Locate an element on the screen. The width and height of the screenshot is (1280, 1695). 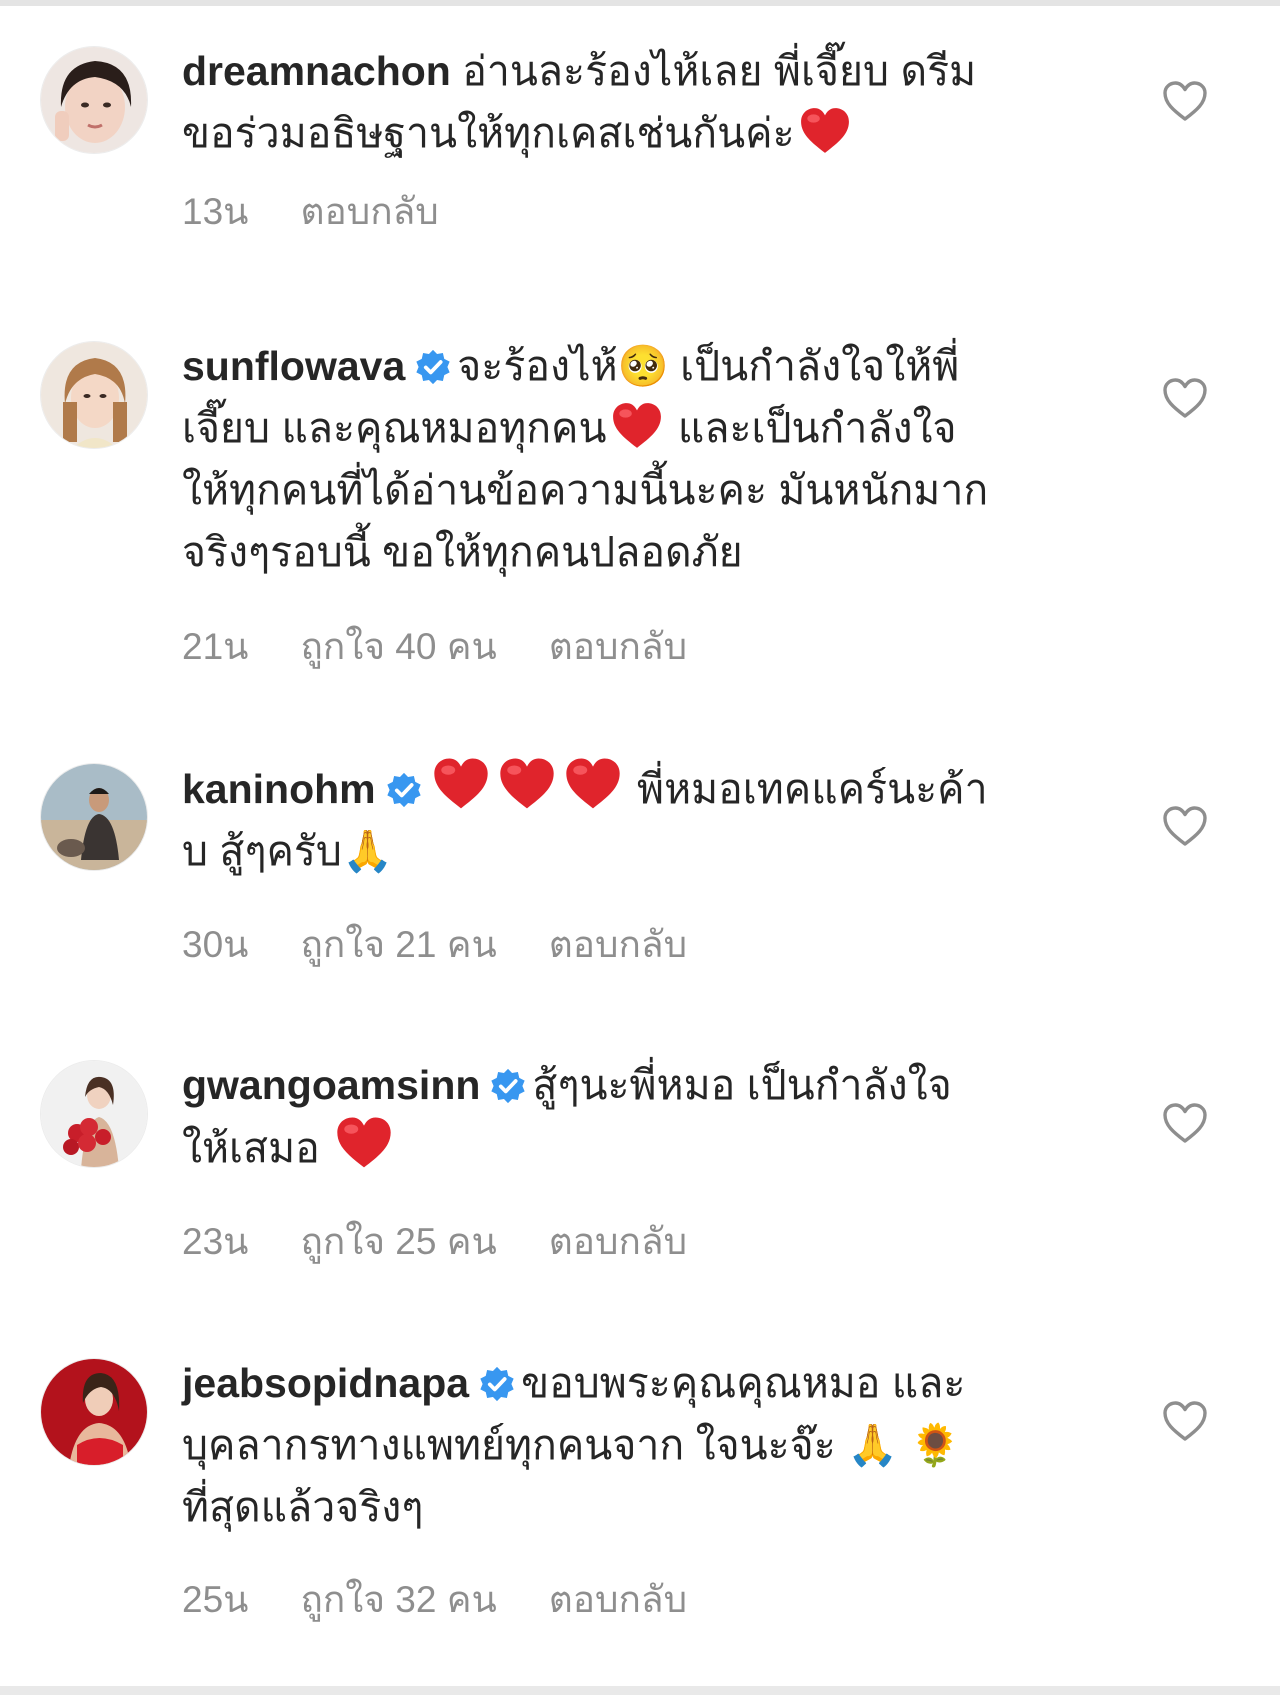
comment-text: บุคลากรทางแพทย์ทุกคนจาก ใจนะจ๊ะ is located at coordinates (509, 1445).